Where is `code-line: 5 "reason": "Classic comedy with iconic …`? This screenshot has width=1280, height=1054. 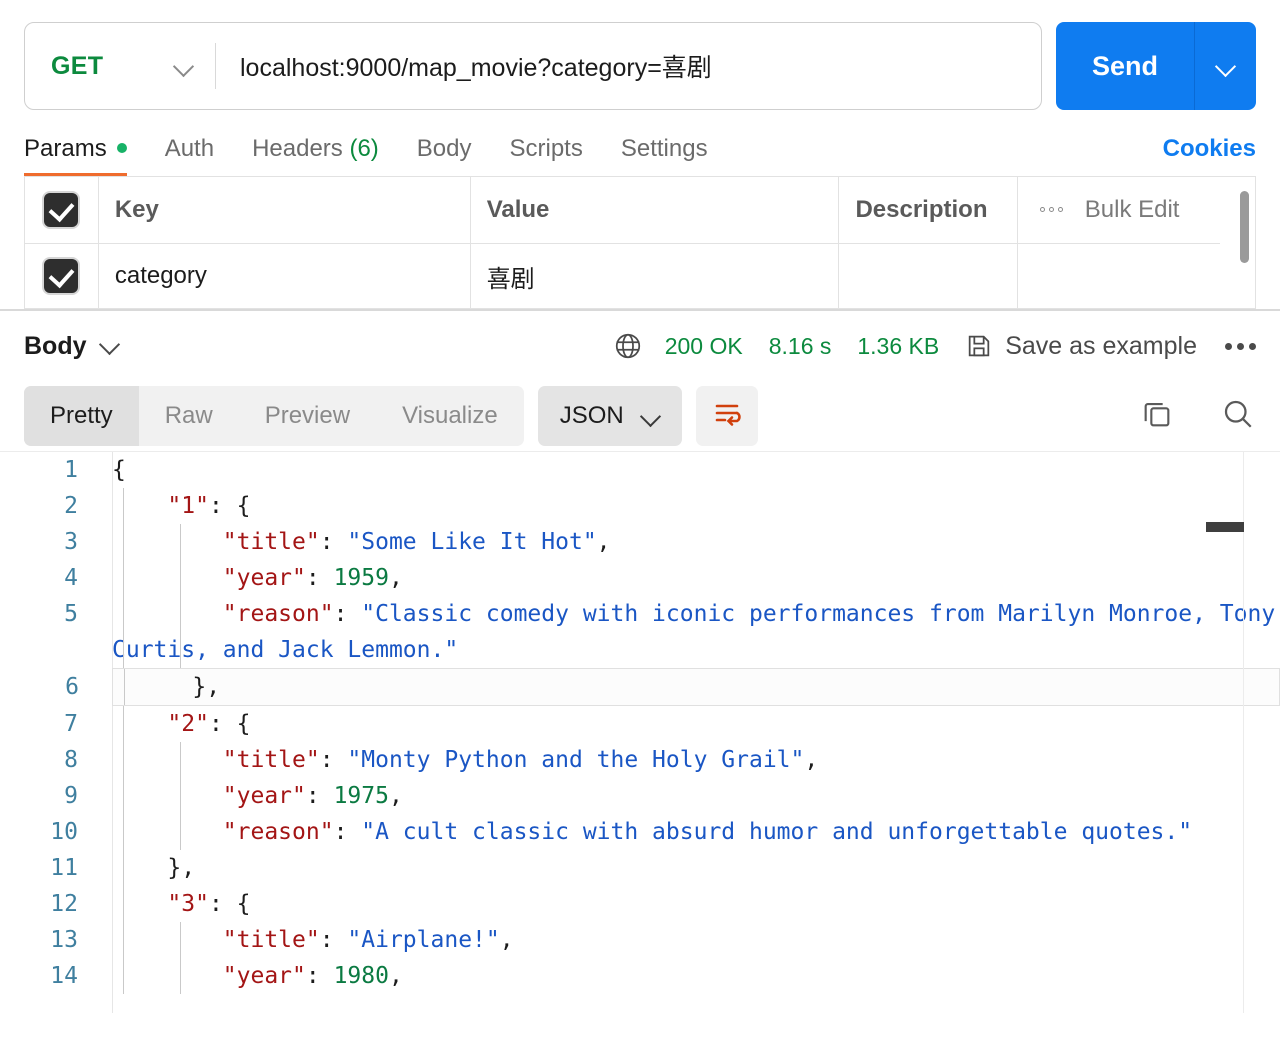
code-line: 5 "reason": "Classic comedy with iconic … is located at coordinates (640, 632).